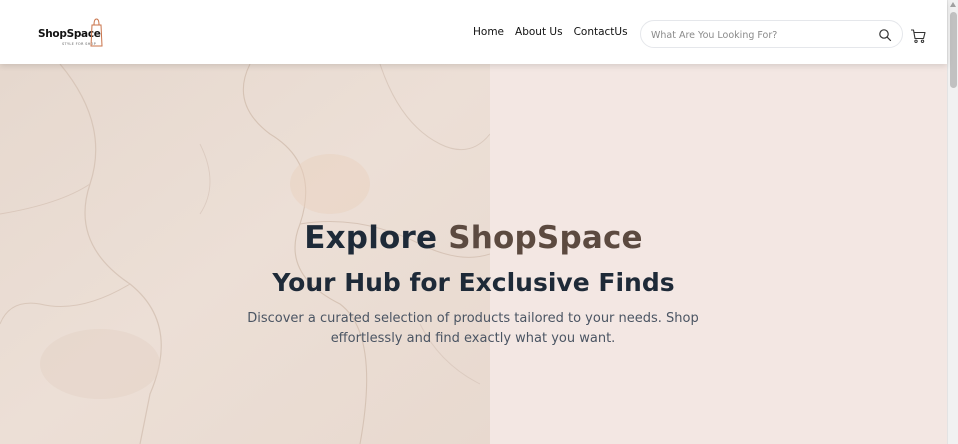 This screenshot has width=958, height=444. I want to click on search-icon, so click(885, 35).